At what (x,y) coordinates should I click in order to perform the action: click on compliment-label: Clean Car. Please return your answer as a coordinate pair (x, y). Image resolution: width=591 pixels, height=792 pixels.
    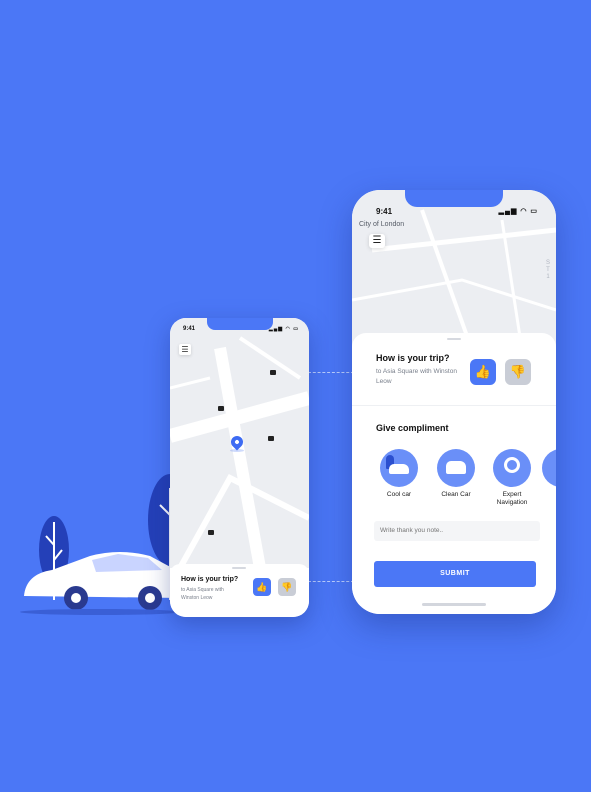
    Looking at the image, I should click on (456, 494).